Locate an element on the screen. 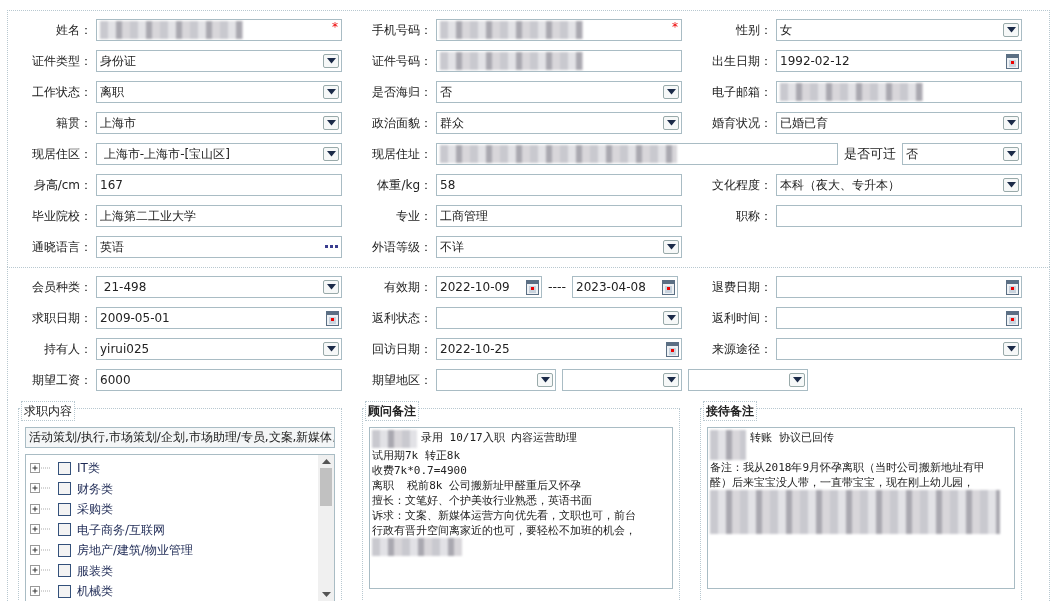 This screenshot has width=1056, height=601. date-field: 2023-04-08 is located at coordinates (625, 287).